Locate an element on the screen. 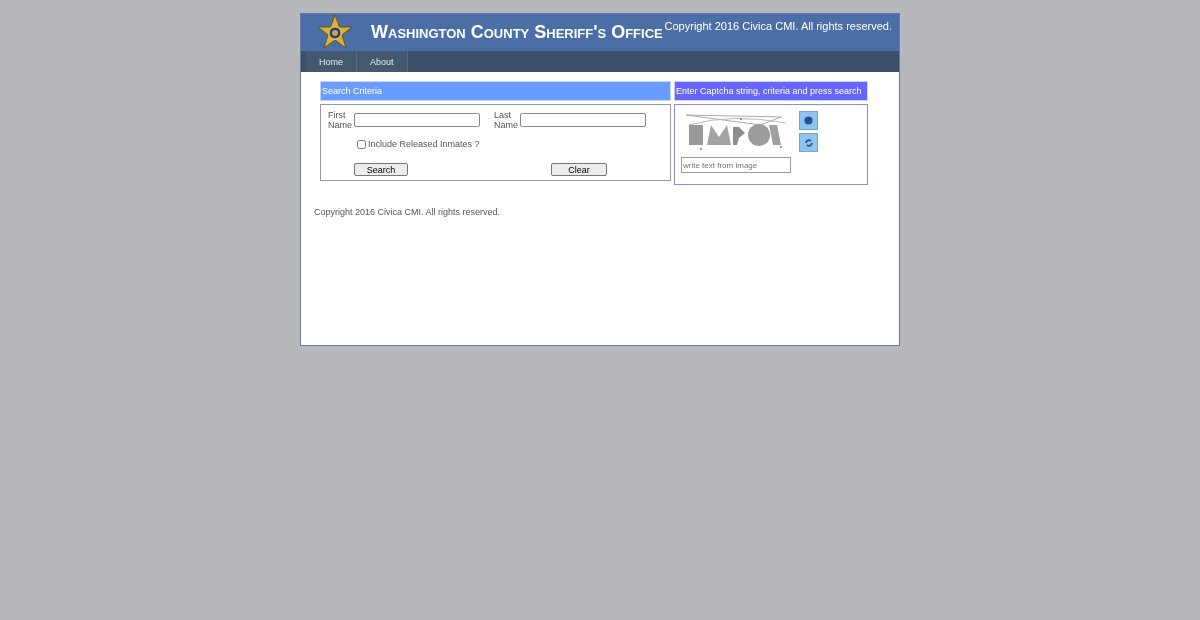 The image size is (1200, 620). checkbox-label: Include Released Inmates ? is located at coordinates (424, 144).